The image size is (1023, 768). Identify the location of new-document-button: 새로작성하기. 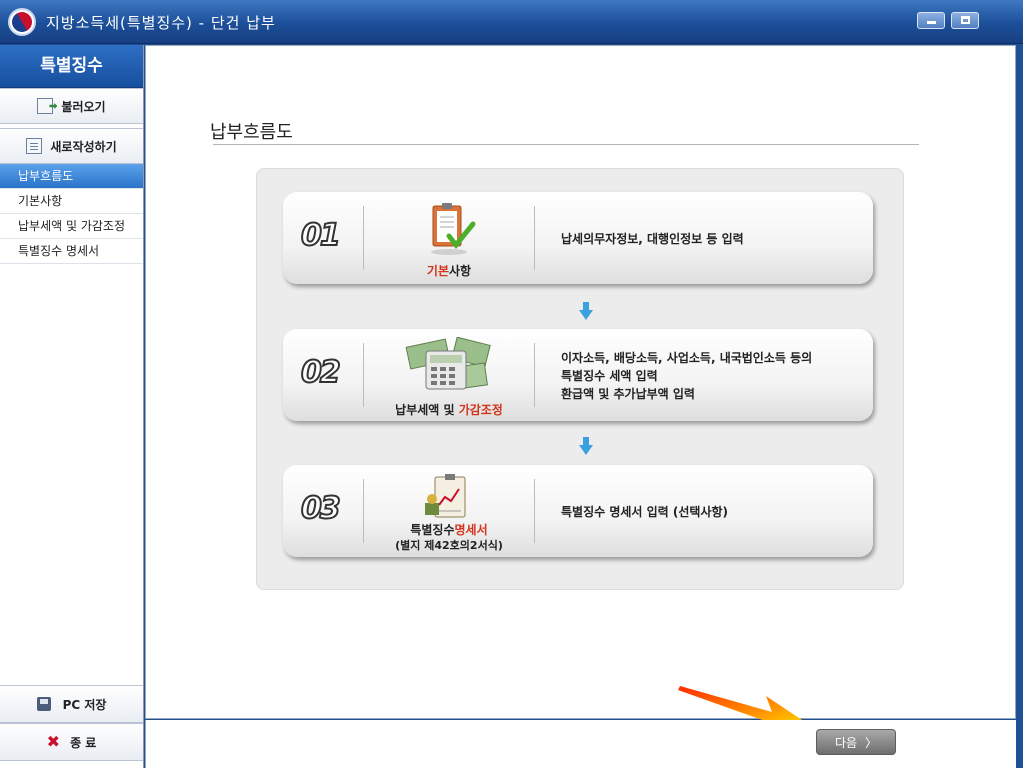
(71, 146).